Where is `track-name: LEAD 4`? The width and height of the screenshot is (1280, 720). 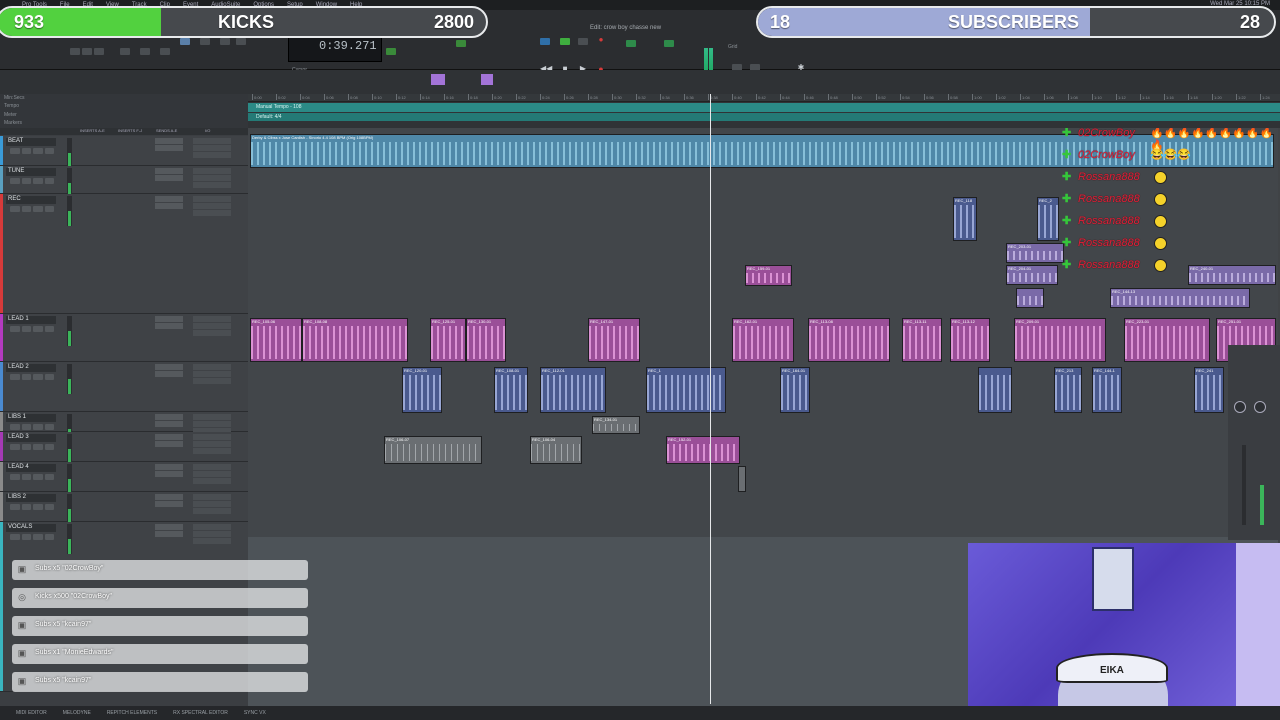
track-name: LEAD 4 is located at coordinates (31, 468).